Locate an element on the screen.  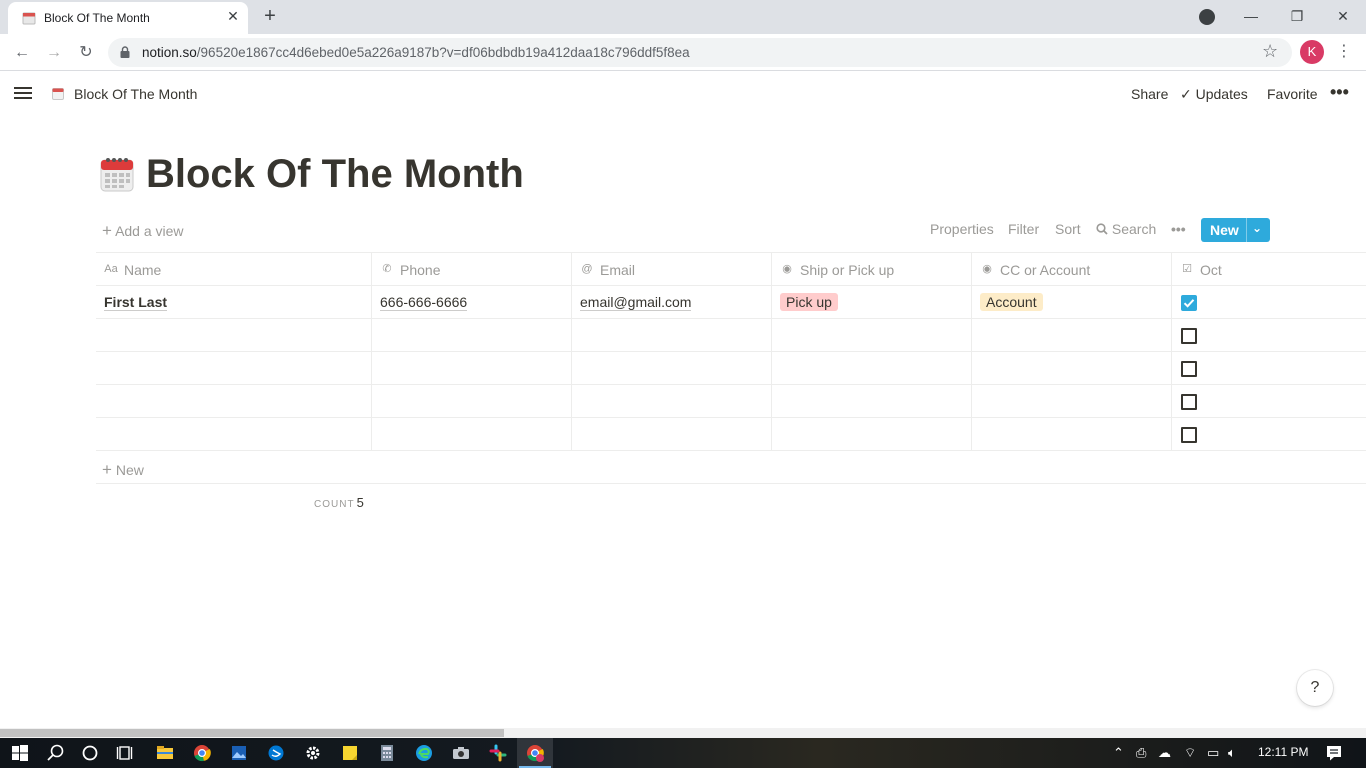
battery-icon: ▭ is located at coordinates (1213, 753).